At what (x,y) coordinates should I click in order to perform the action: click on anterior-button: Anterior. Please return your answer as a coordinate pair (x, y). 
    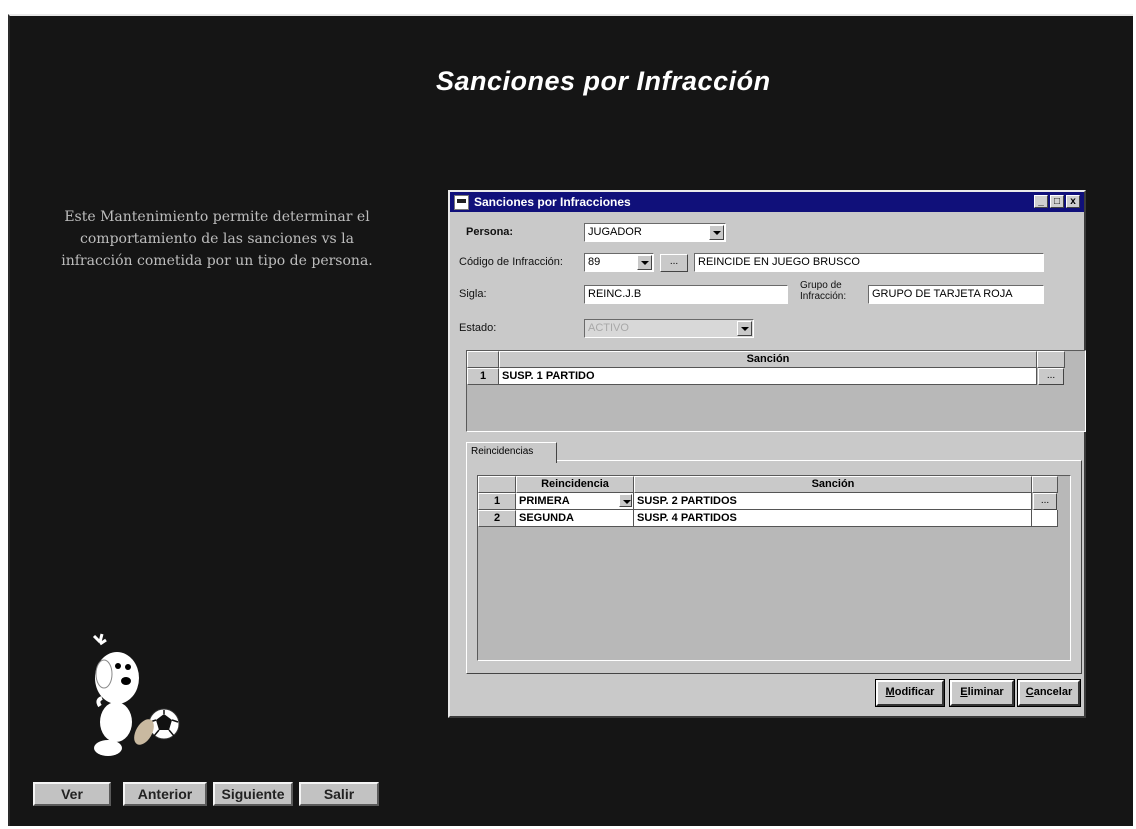
    Looking at the image, I should click on (165, 794).